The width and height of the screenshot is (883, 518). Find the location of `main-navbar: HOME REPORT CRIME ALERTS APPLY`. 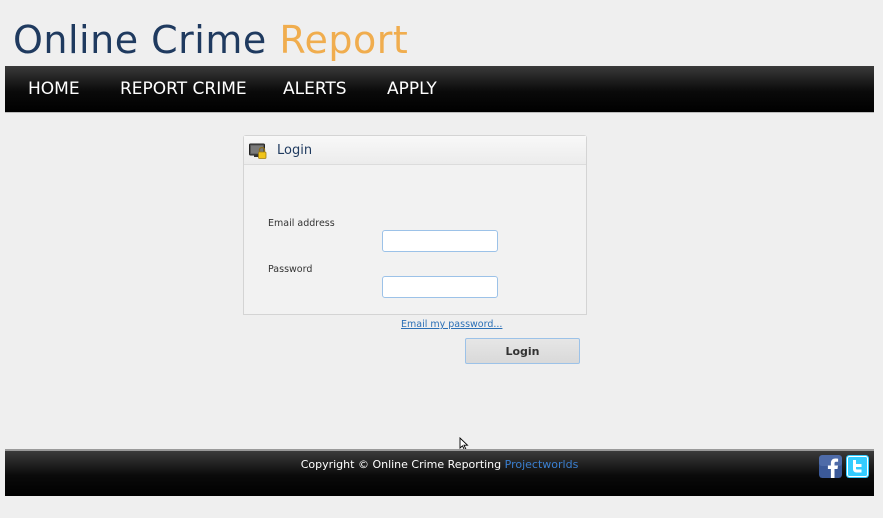

main-navbar: HOME REPORT CRIME ALERTS APPLY is located at coordinates (439, 89).